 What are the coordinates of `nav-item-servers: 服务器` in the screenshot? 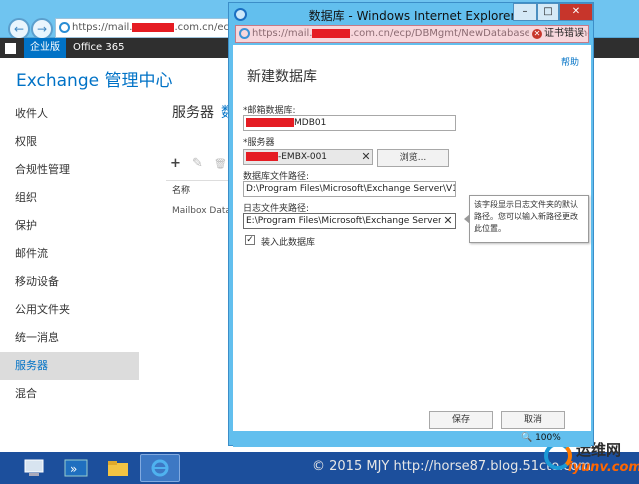 It's located at (69, 366).